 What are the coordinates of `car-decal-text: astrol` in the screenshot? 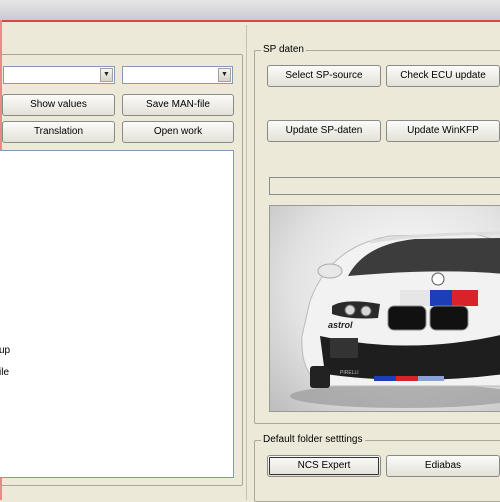 It's located at (340, 325).